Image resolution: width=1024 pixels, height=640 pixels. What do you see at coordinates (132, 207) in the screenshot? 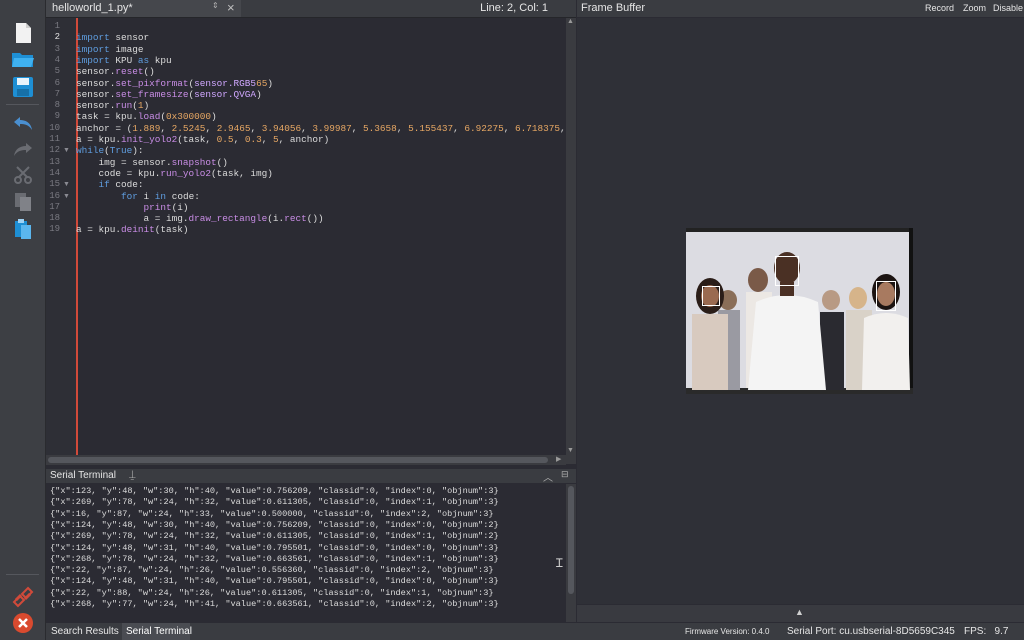
I see `code-line: print(i)` at bounding box center [132, 207].